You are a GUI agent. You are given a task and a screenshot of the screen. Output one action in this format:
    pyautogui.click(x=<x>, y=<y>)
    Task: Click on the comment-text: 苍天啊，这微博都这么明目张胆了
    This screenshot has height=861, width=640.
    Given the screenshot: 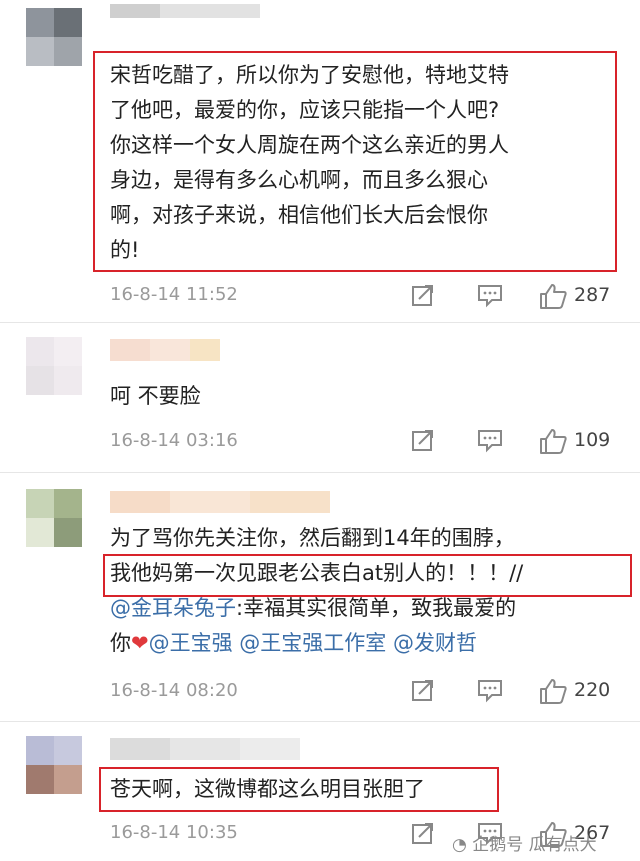 What is the action you would take?
    pyautogui.click(x=365, y=789)
    